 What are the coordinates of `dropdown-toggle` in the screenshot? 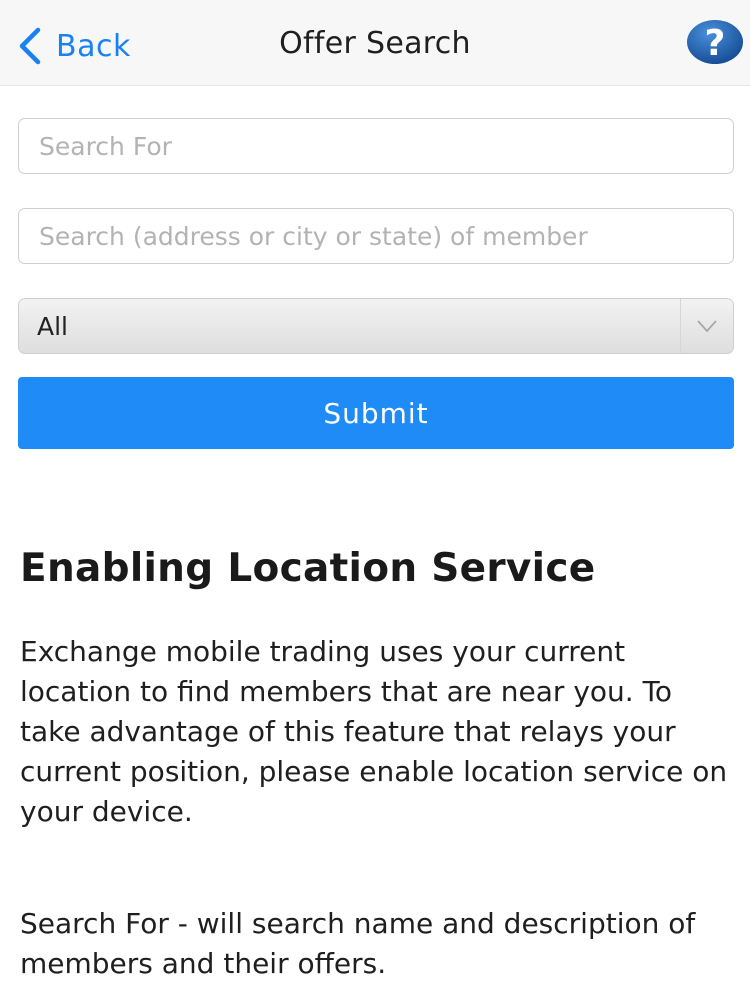 It's located at (706, 326).